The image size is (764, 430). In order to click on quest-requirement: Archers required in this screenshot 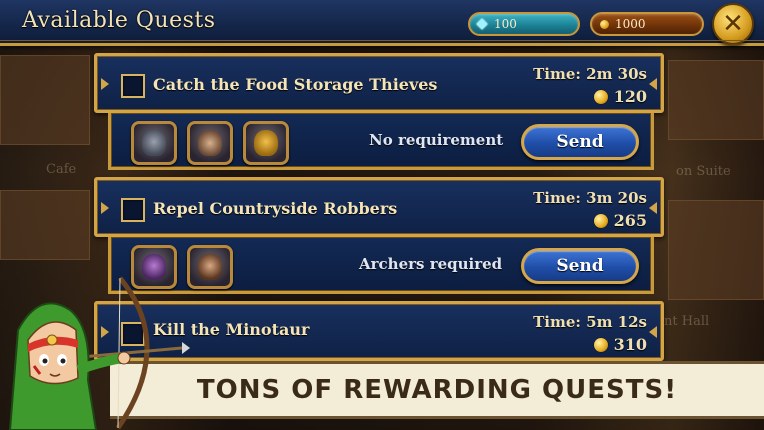, I will do `click(431, 264)`.